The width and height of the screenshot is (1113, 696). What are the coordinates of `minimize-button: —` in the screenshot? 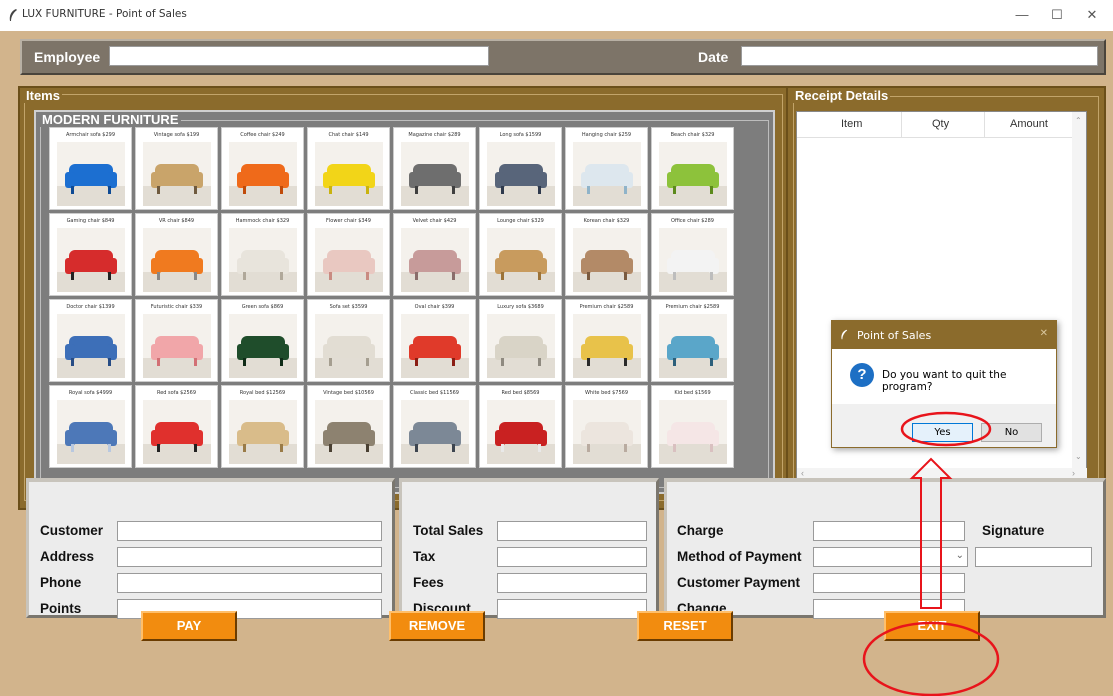 It's located at (1022, 15).